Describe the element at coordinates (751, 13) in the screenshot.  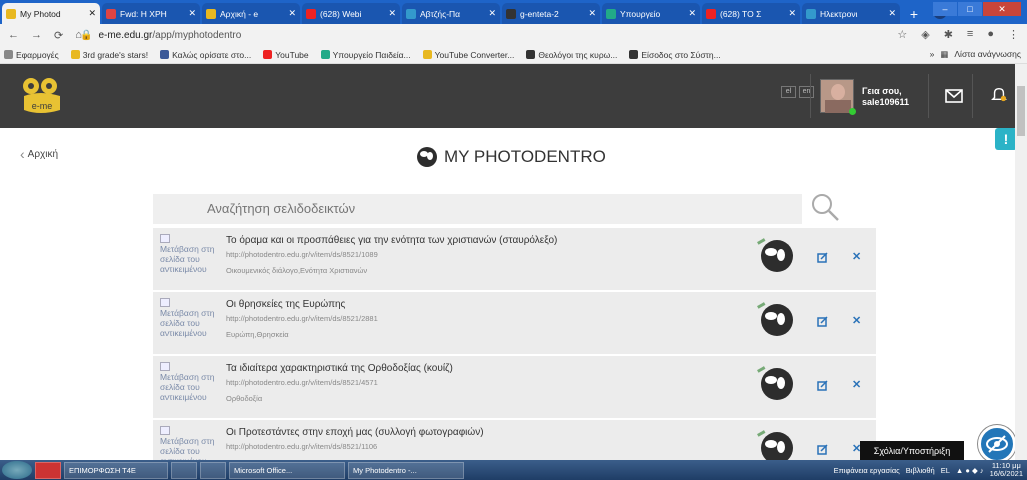
I see `browser-tab: (628) ΤΟ Σ ✕` at that location.